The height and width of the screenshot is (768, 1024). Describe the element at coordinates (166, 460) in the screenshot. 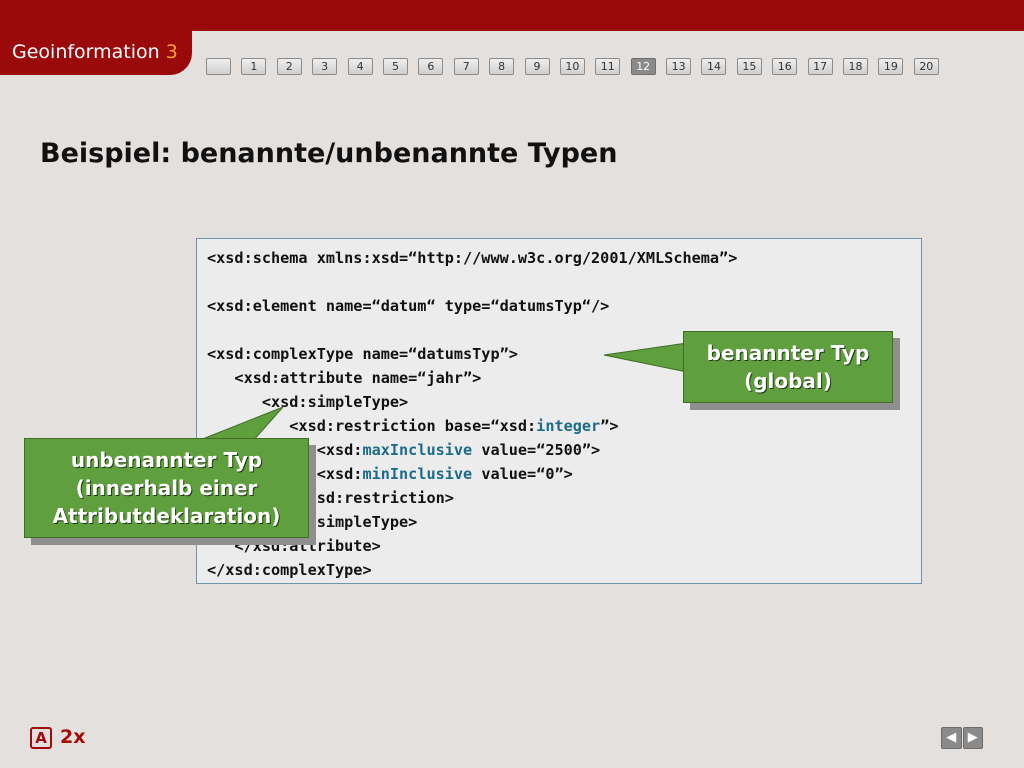

I see `callout-line: unbenannter Typ` at that location.